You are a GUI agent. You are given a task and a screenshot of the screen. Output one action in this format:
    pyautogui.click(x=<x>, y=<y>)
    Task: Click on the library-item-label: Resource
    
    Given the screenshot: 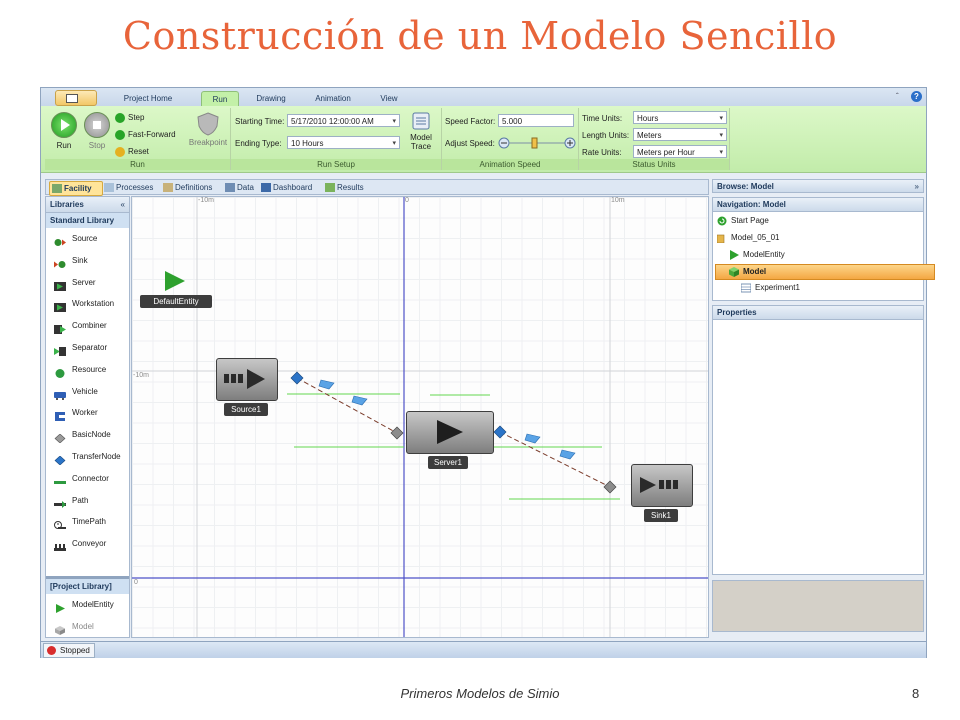 What is the action you would take?
    pyautogui.click(x=89, y=369)
    